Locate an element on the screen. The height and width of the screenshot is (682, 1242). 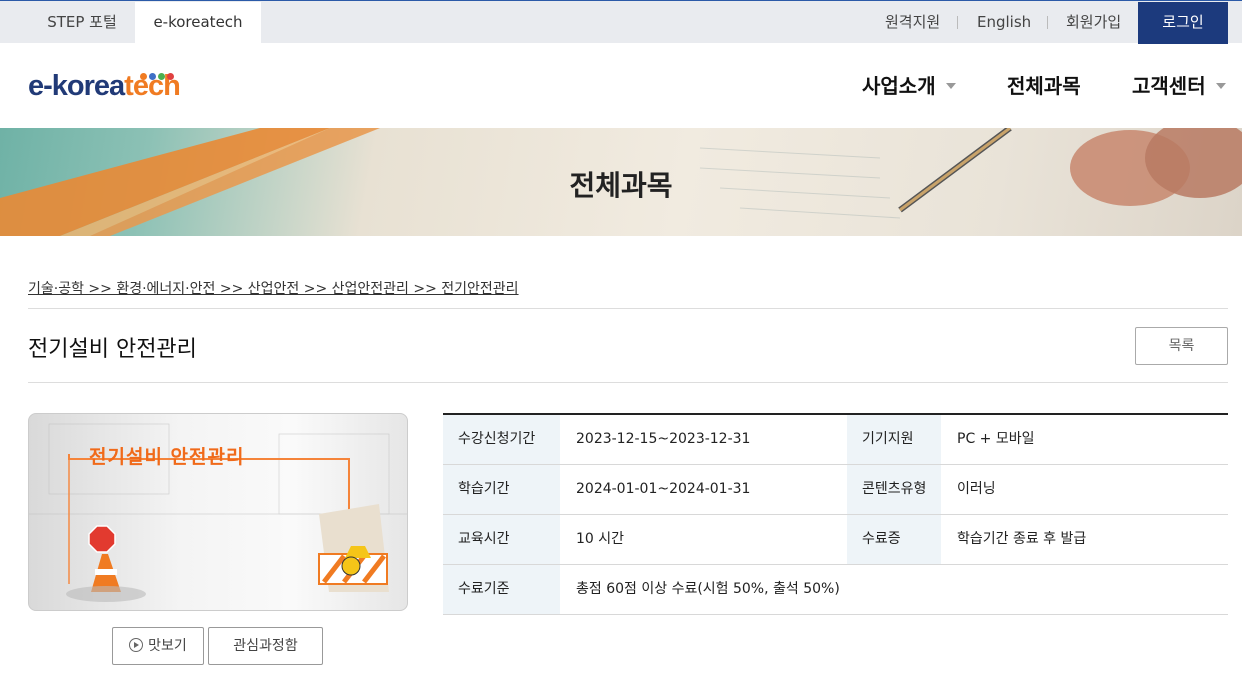
table-cell: 총점 60점 이상 수료(시험 50%, 출석 50%) is located at coordinates (708, 589).